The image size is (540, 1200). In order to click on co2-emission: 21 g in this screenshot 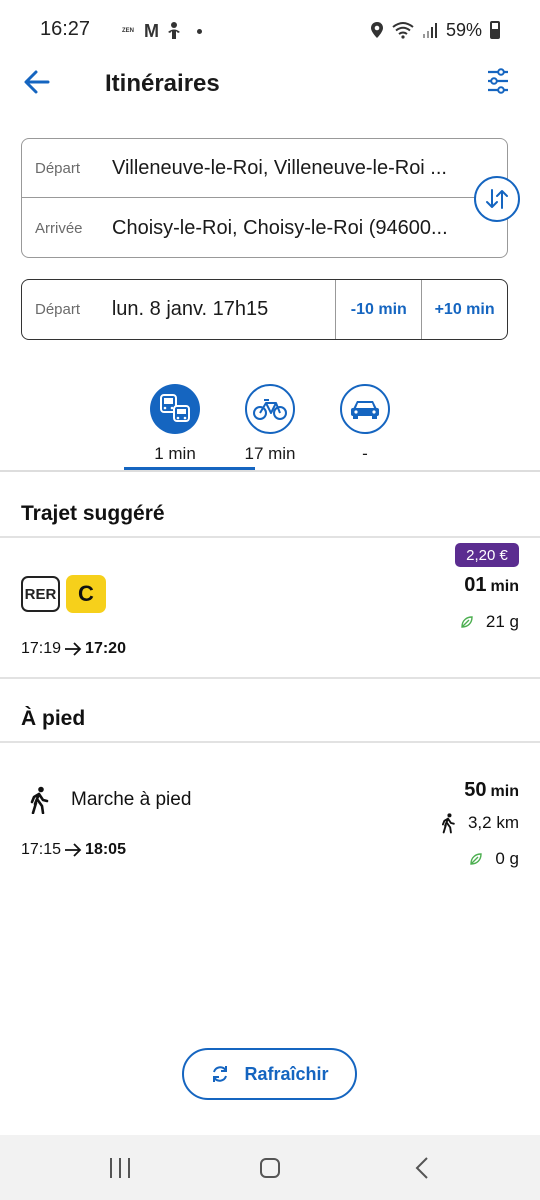, I will do `click(489, 622)`.